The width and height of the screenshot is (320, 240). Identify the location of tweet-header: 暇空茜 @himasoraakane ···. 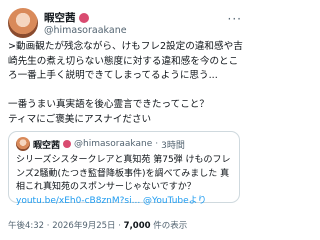
(125, 25).